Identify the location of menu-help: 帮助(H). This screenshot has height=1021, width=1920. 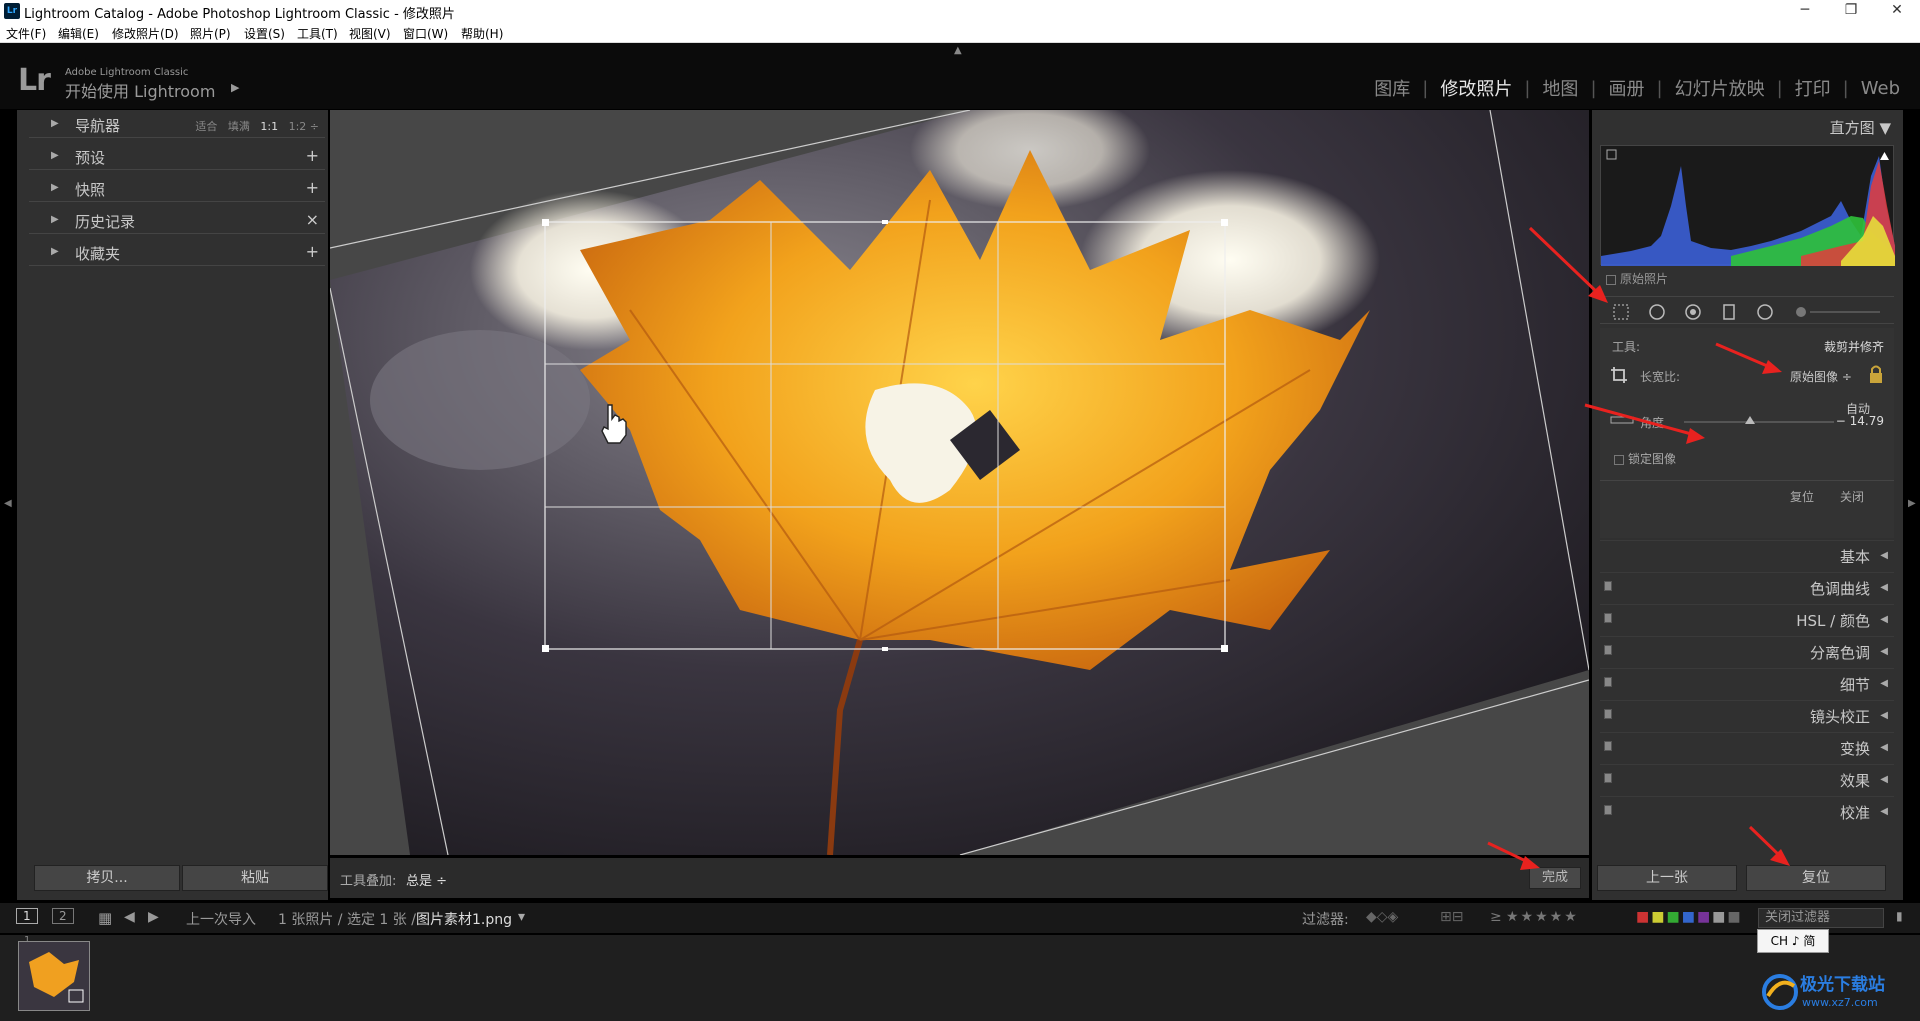
(482, 33).